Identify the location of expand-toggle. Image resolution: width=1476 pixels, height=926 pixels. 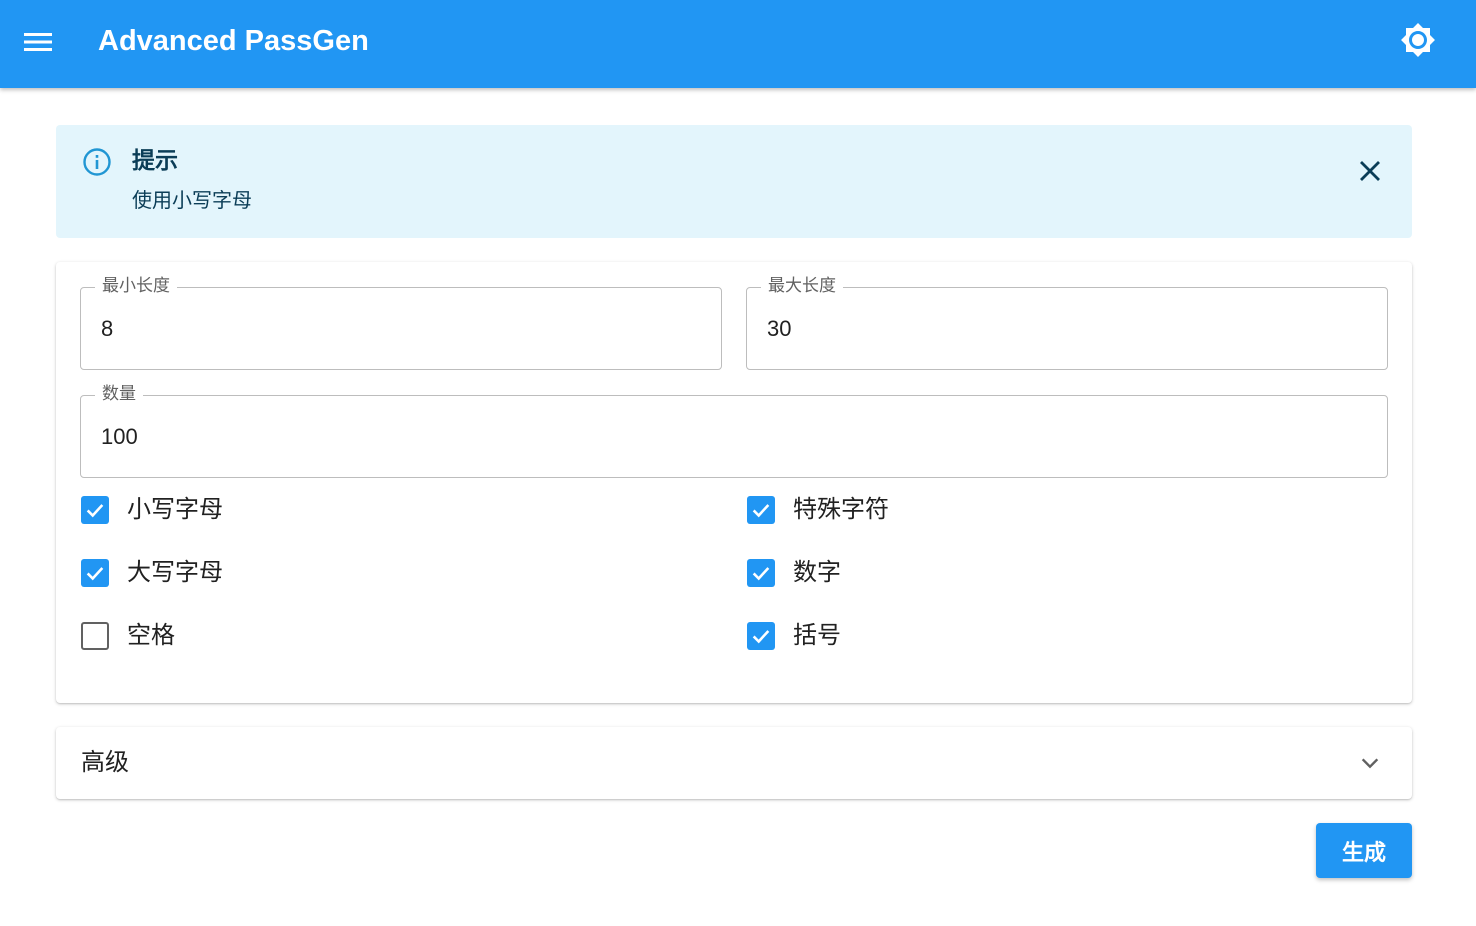
(1370, 763).